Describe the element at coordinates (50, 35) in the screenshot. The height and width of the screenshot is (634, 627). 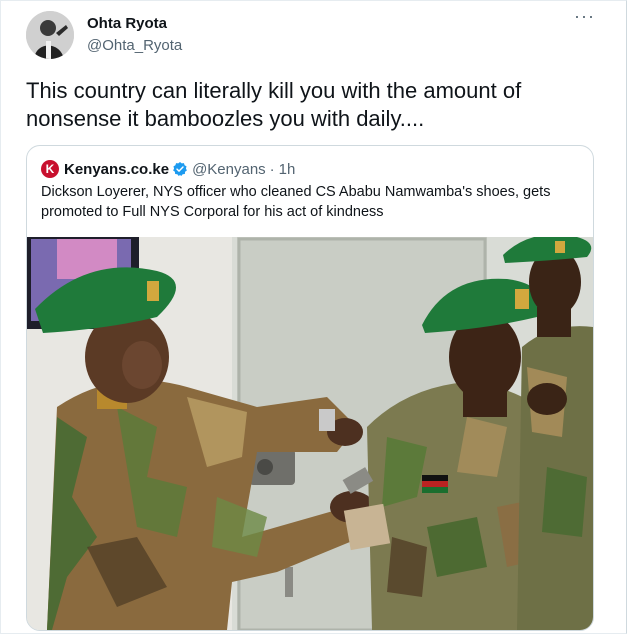
I see `author-avatar` at that location.